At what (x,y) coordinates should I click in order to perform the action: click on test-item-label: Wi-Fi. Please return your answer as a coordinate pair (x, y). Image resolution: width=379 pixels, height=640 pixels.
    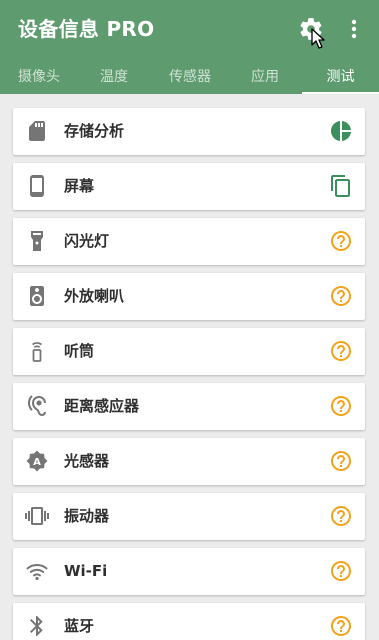
    Looking at the image, I should click on (86, 571).